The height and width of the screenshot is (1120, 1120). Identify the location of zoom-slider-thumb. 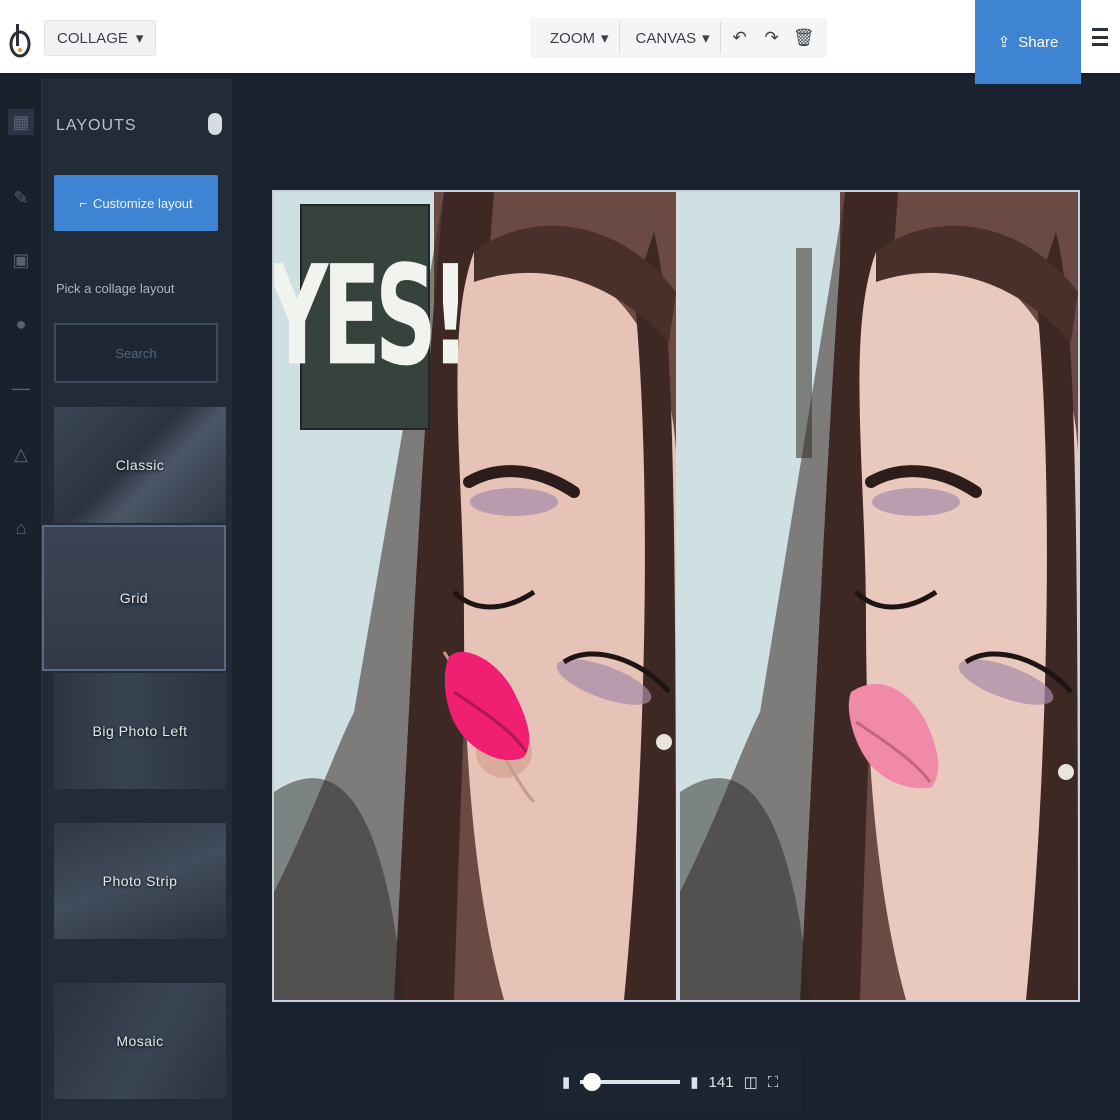
(592, 1082).